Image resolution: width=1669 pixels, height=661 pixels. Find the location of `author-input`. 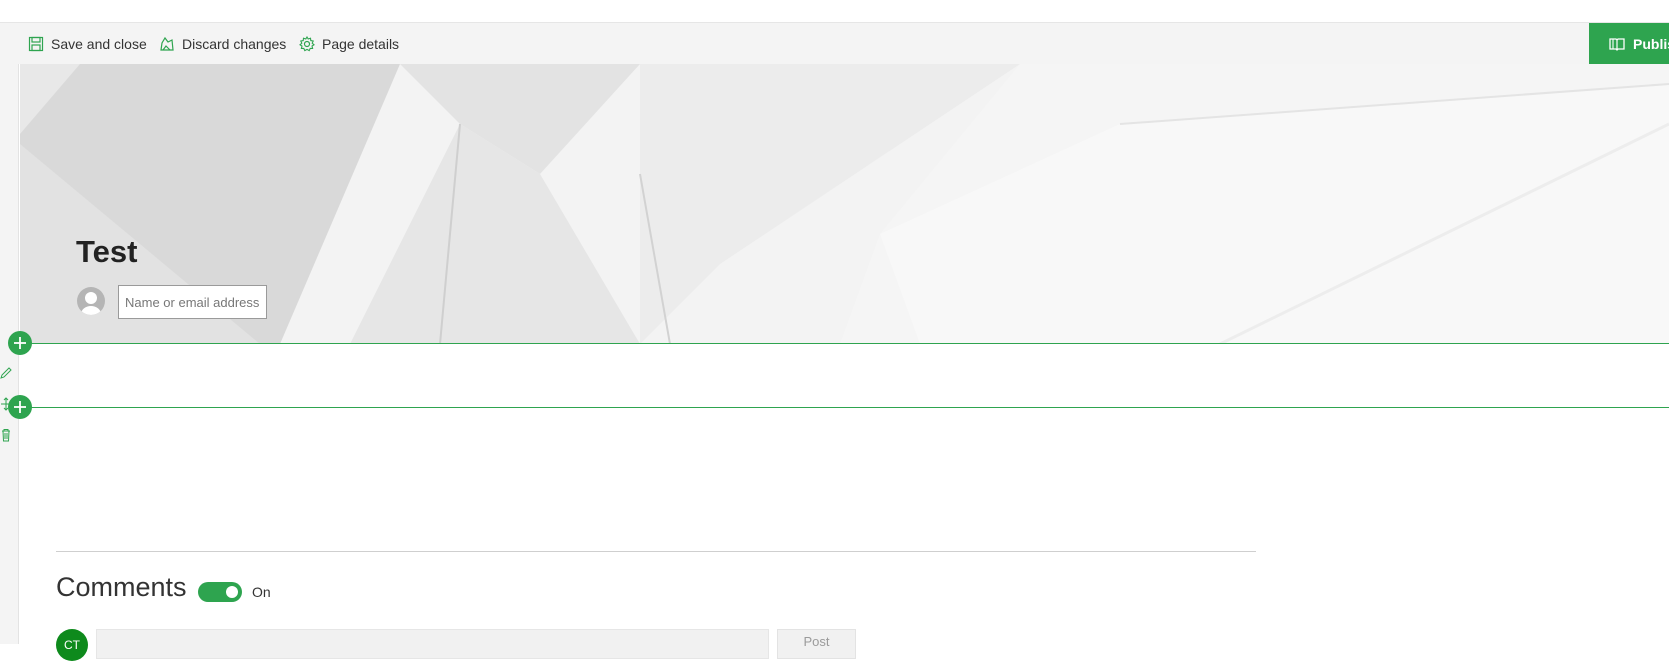

author-input is located at coordinates (192, 302).